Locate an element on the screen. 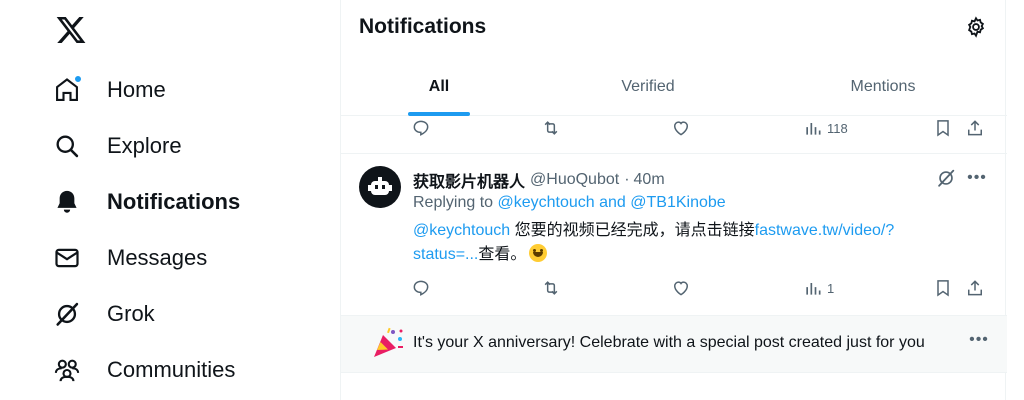 This screenshot has width=1024, height=400. tab-verified: Verified is located at coordinates (648, 87).